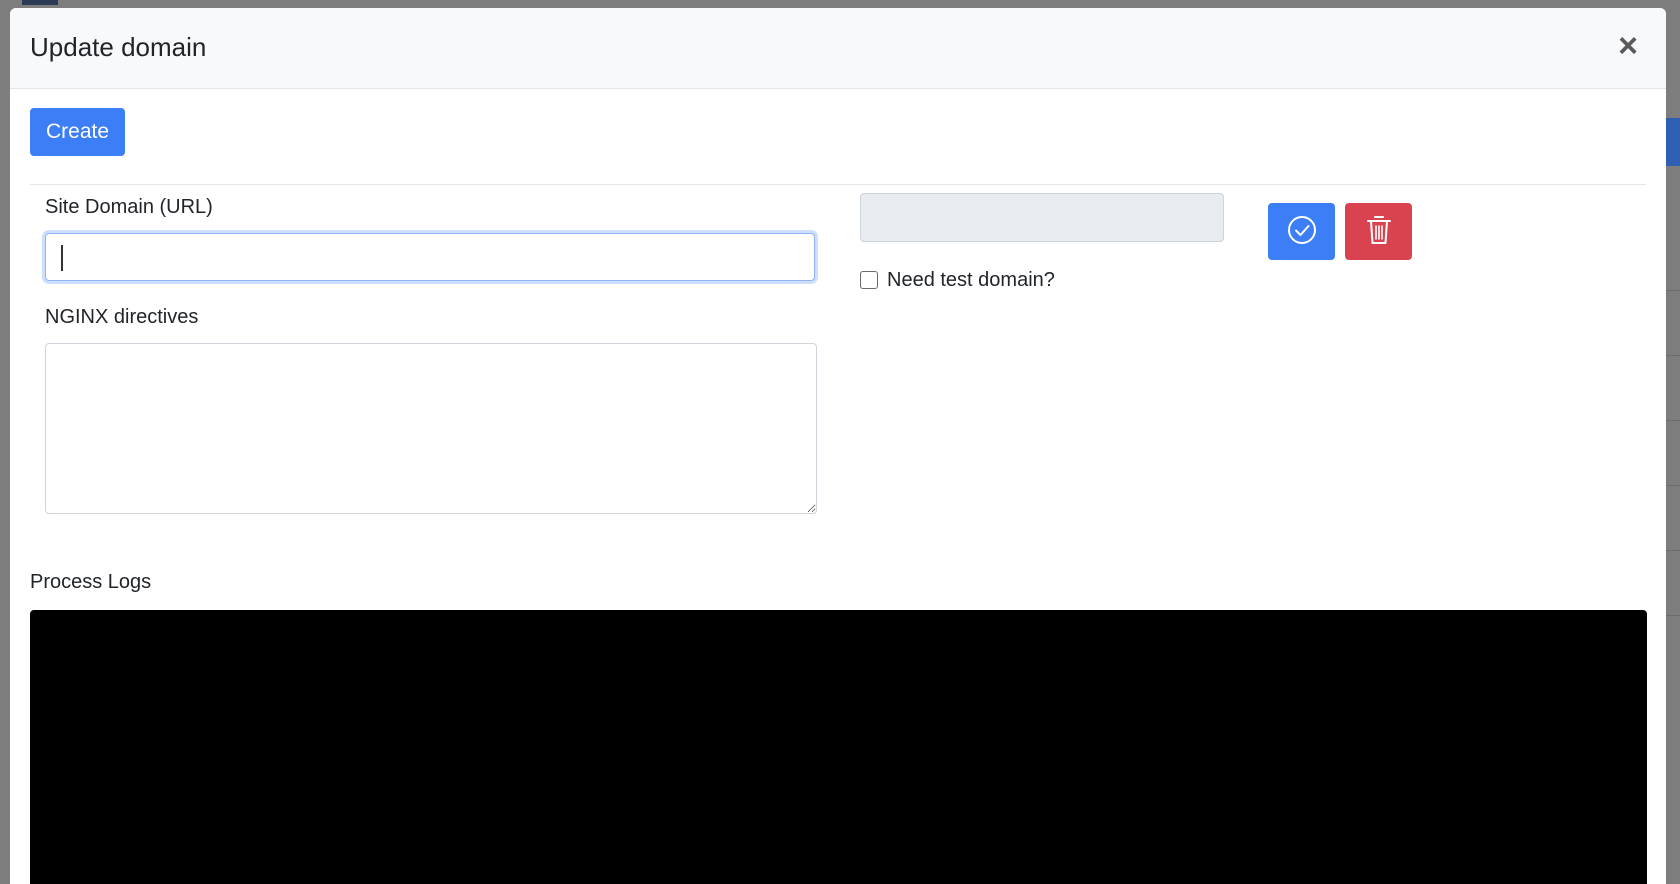 The height and width of the screenshot is (884, 1680). What do you see at coordinates (1628, 46) in the screenshot?
I see `close-button: ×` at bounding box center [1628, 46].